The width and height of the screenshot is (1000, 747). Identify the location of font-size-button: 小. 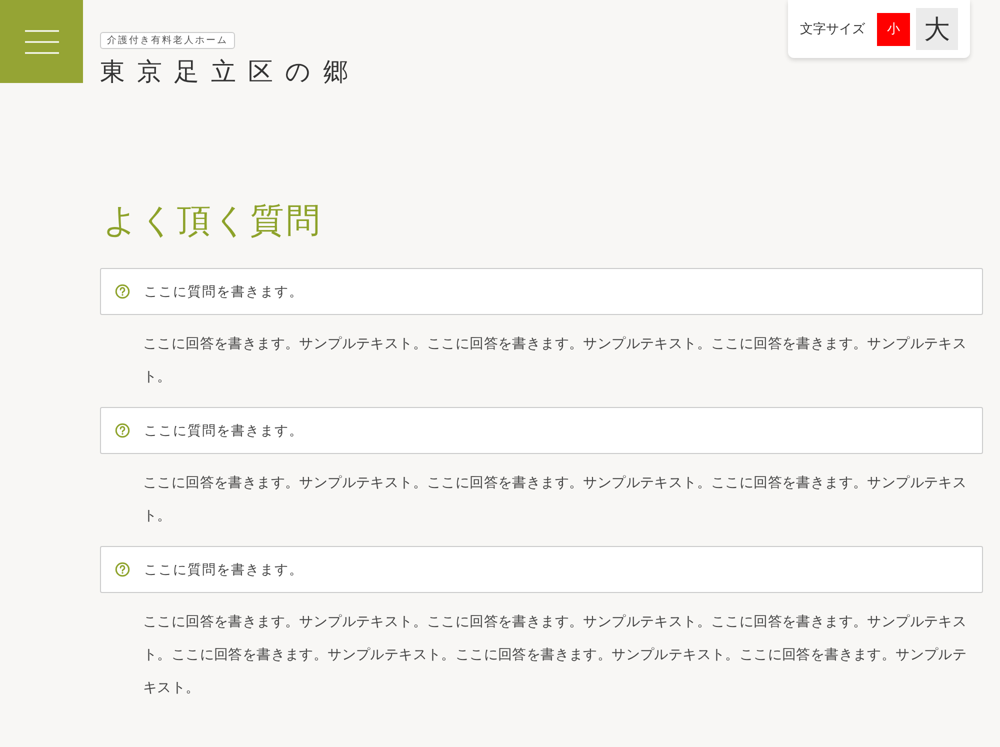
(893, 29).